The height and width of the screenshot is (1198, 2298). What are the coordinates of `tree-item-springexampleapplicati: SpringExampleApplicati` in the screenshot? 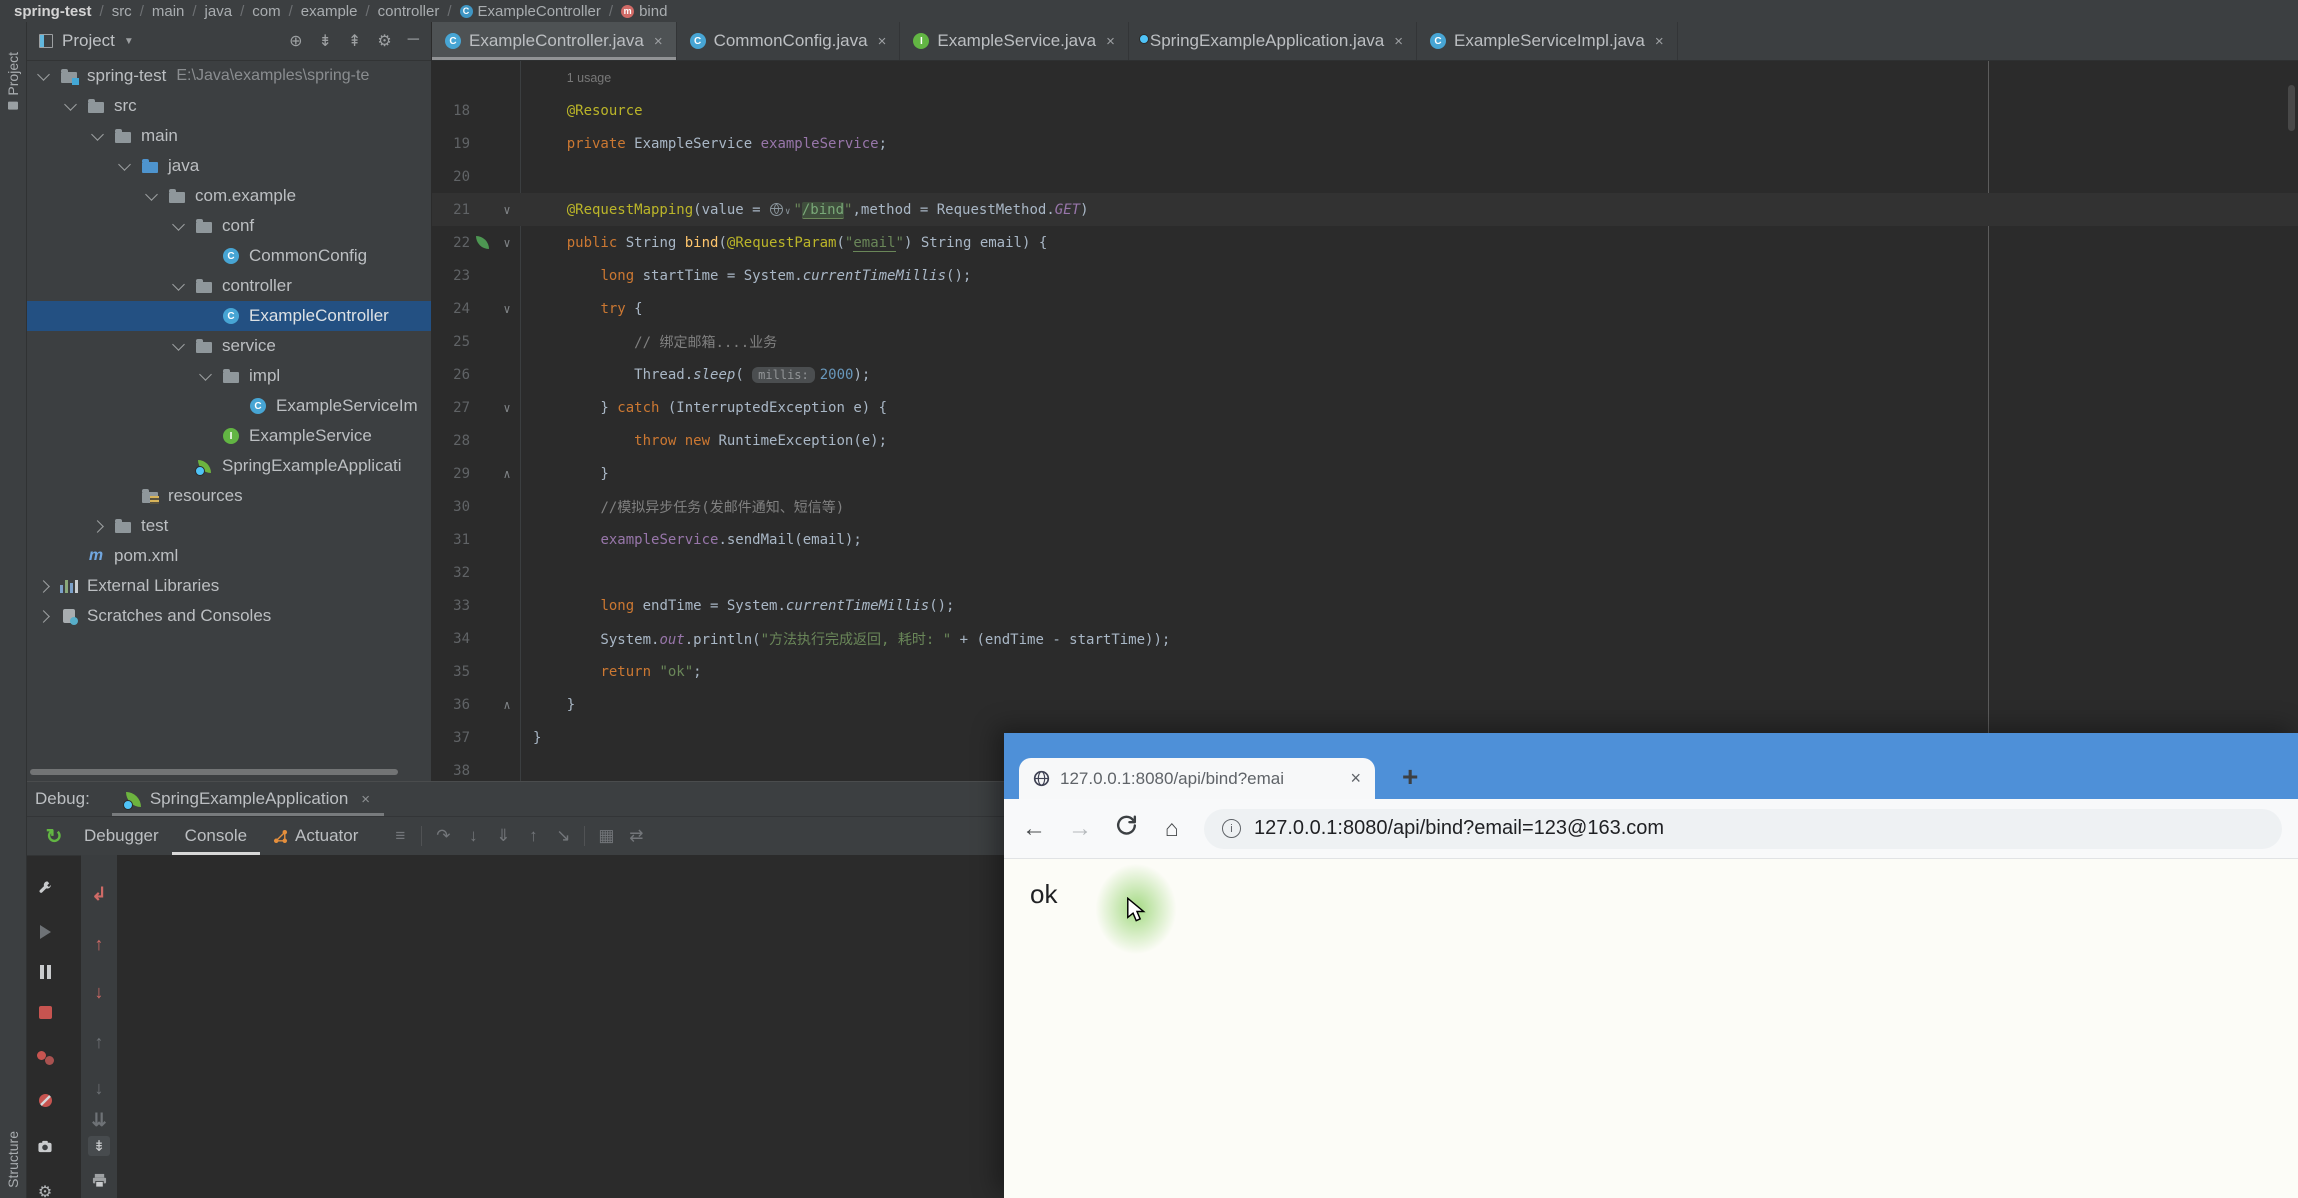 It's located at (229, 466).